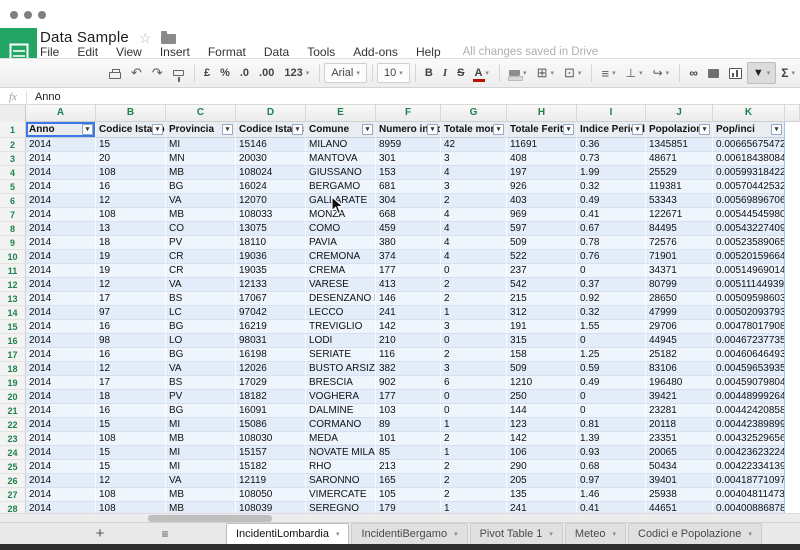 The height and width of the screenshot is (550, 800). Describe the element at coordinates (201, 369) in the screenshot. I see `cell: VA` at that location.